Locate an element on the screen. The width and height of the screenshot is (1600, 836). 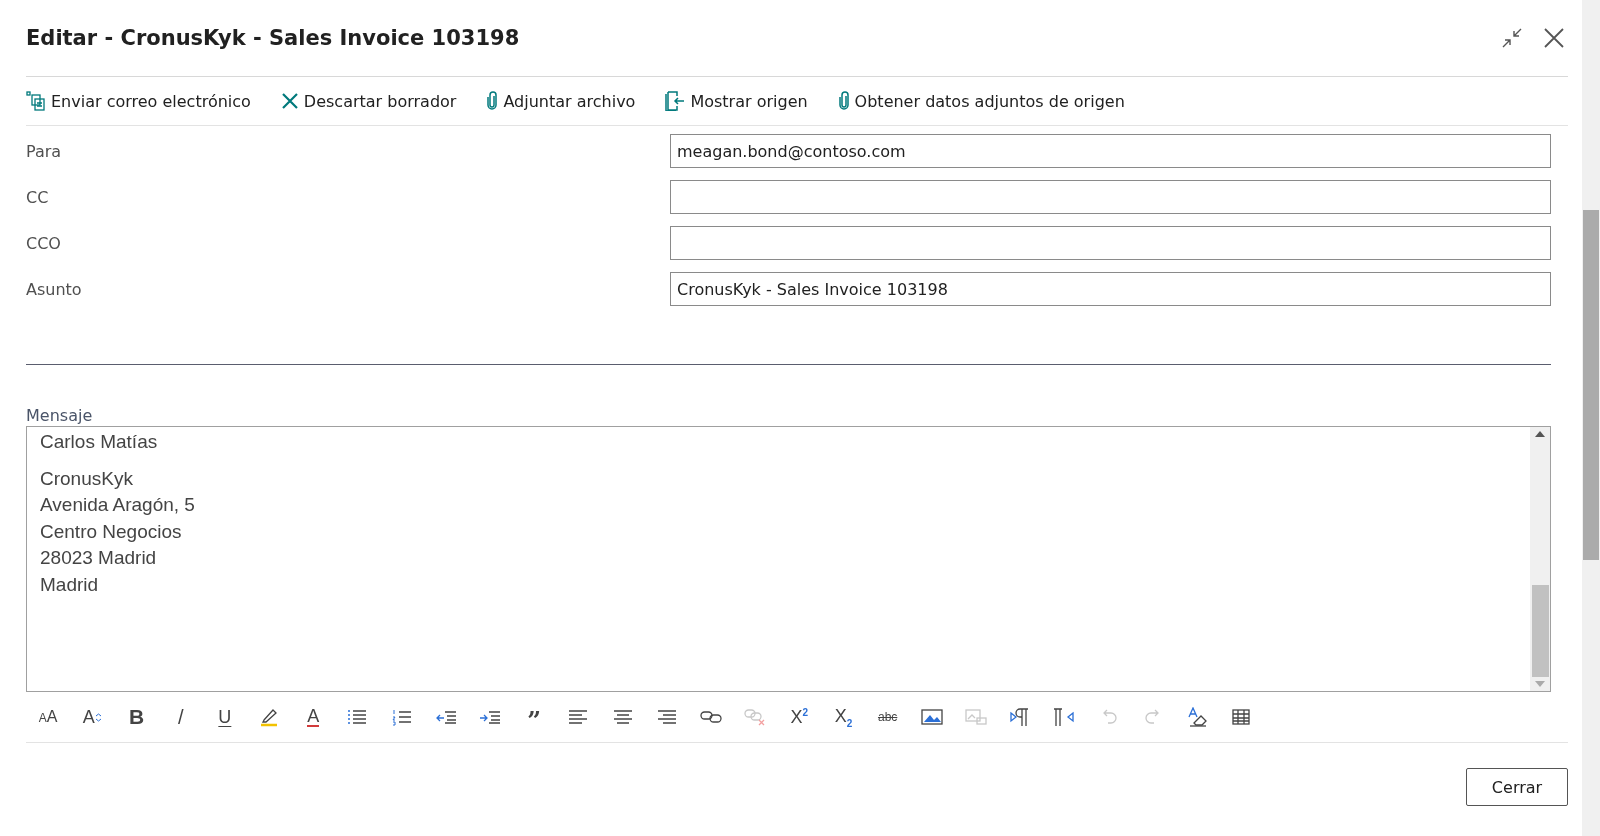
tool-glyph: AA is located at coordinates (48, 717).